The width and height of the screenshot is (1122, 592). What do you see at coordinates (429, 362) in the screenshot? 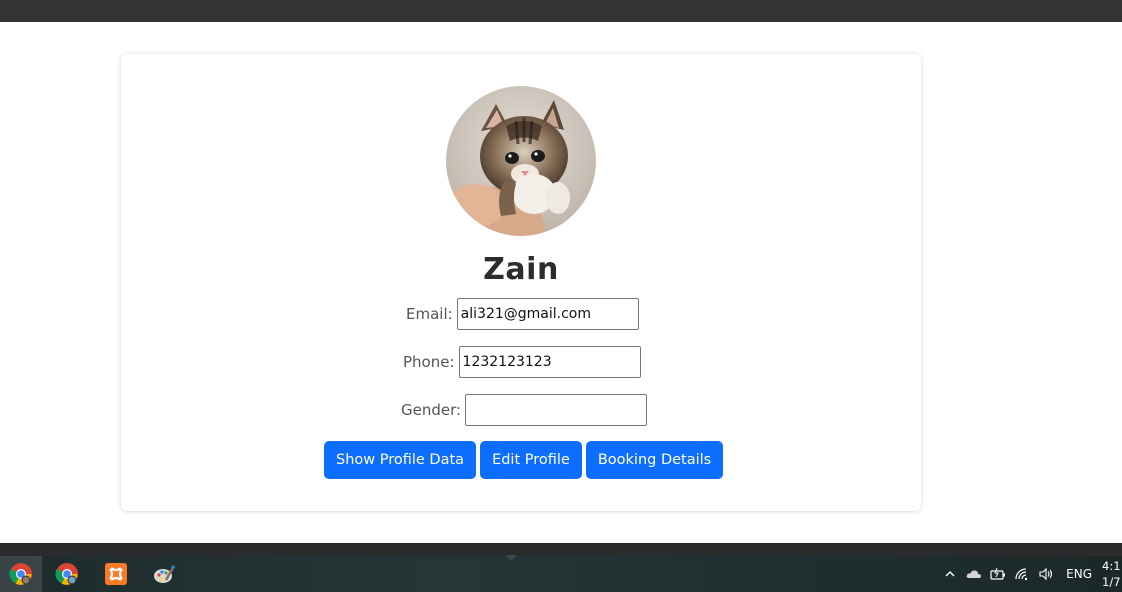
I see `phone-label: Phone:` at bounding box center [429, 362].